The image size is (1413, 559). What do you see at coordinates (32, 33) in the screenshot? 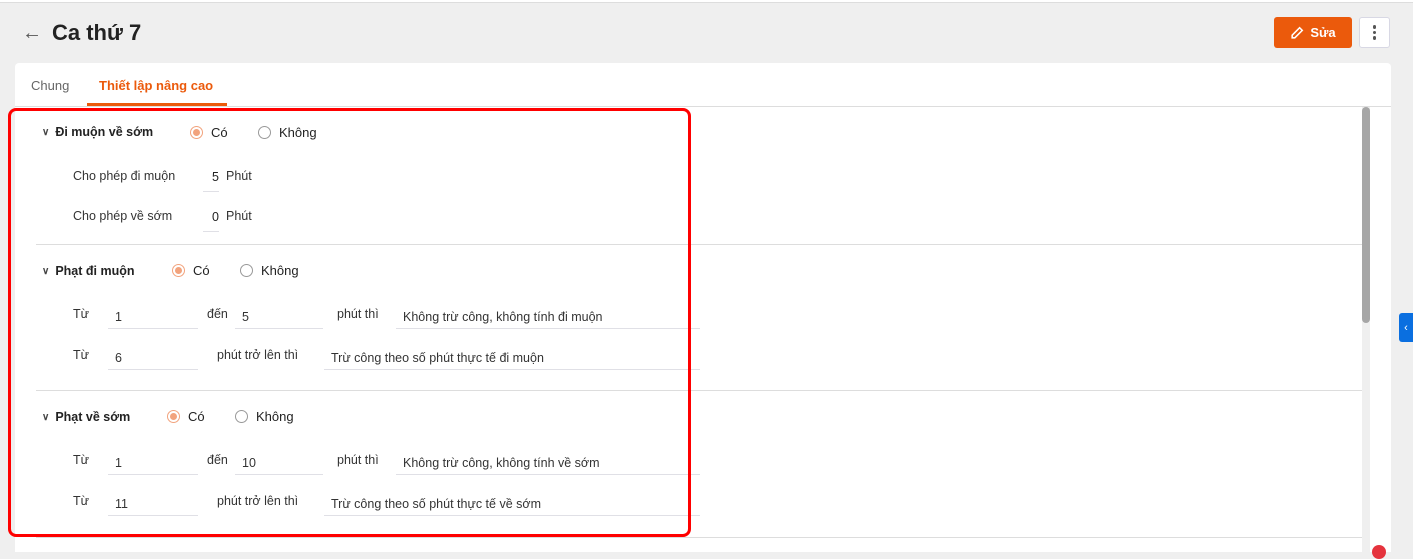
I see `back-arrow-icon: ←` at bounding box center [32, 33].